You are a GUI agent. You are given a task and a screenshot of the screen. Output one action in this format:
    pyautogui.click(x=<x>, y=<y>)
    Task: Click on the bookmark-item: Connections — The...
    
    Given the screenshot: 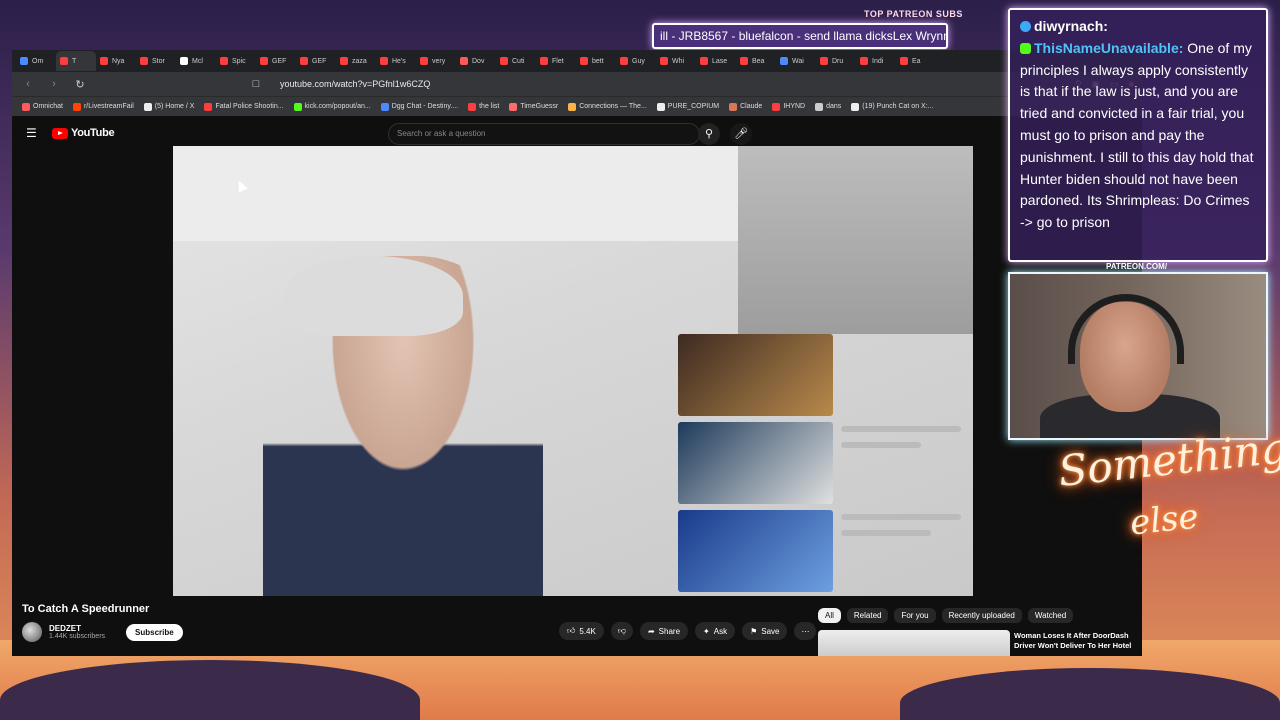 What is the action you would take?
    pyautogui.click(x=607, y=106)
    